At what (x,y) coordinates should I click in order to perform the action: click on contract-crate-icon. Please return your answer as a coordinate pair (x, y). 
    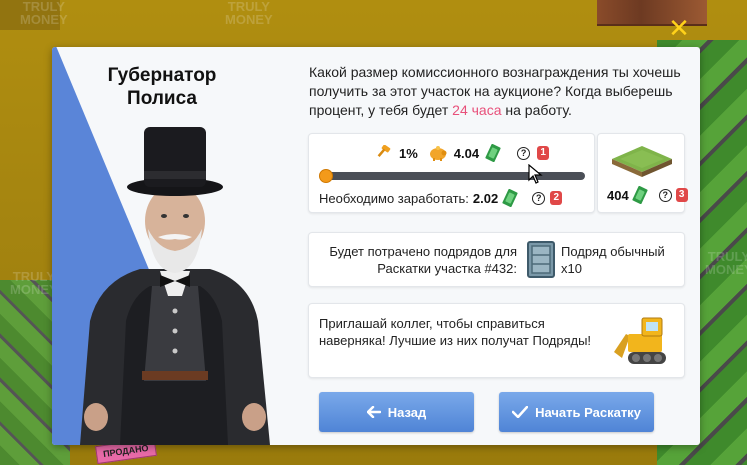
    Looking at the image, I should click on (541, 259).